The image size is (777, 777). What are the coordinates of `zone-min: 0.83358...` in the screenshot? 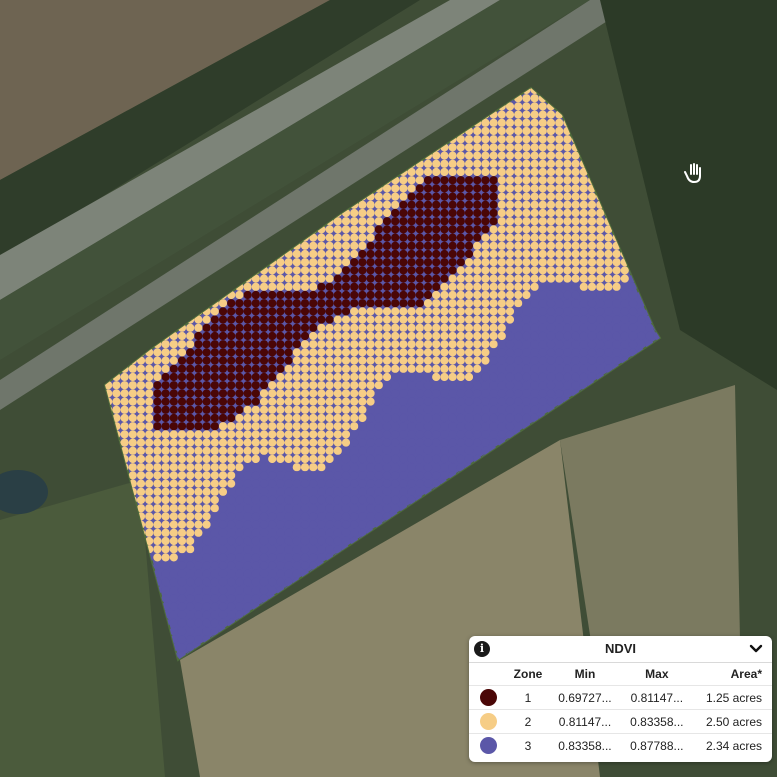 It's located at (585, 745).